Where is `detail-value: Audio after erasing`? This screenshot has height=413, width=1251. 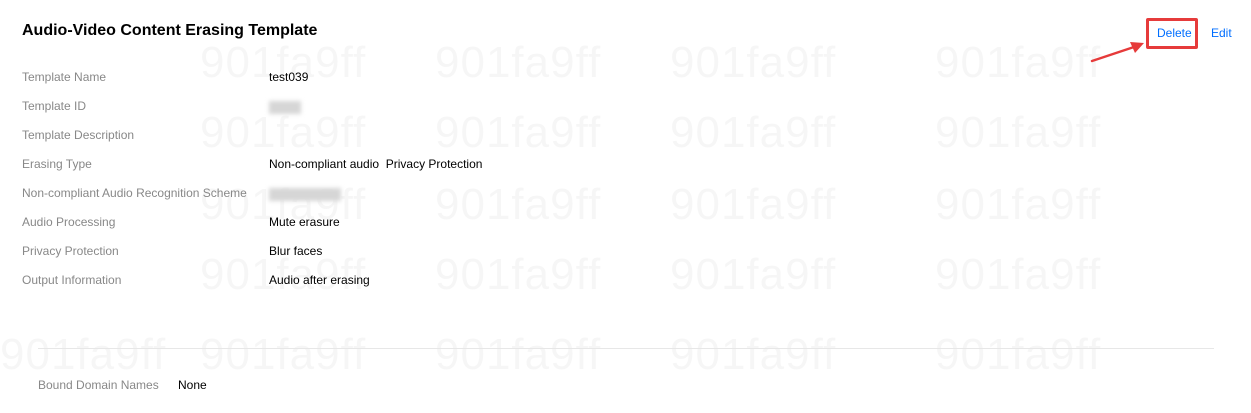
detail-value: Audio after erasing is located at coordinates (319, 280).